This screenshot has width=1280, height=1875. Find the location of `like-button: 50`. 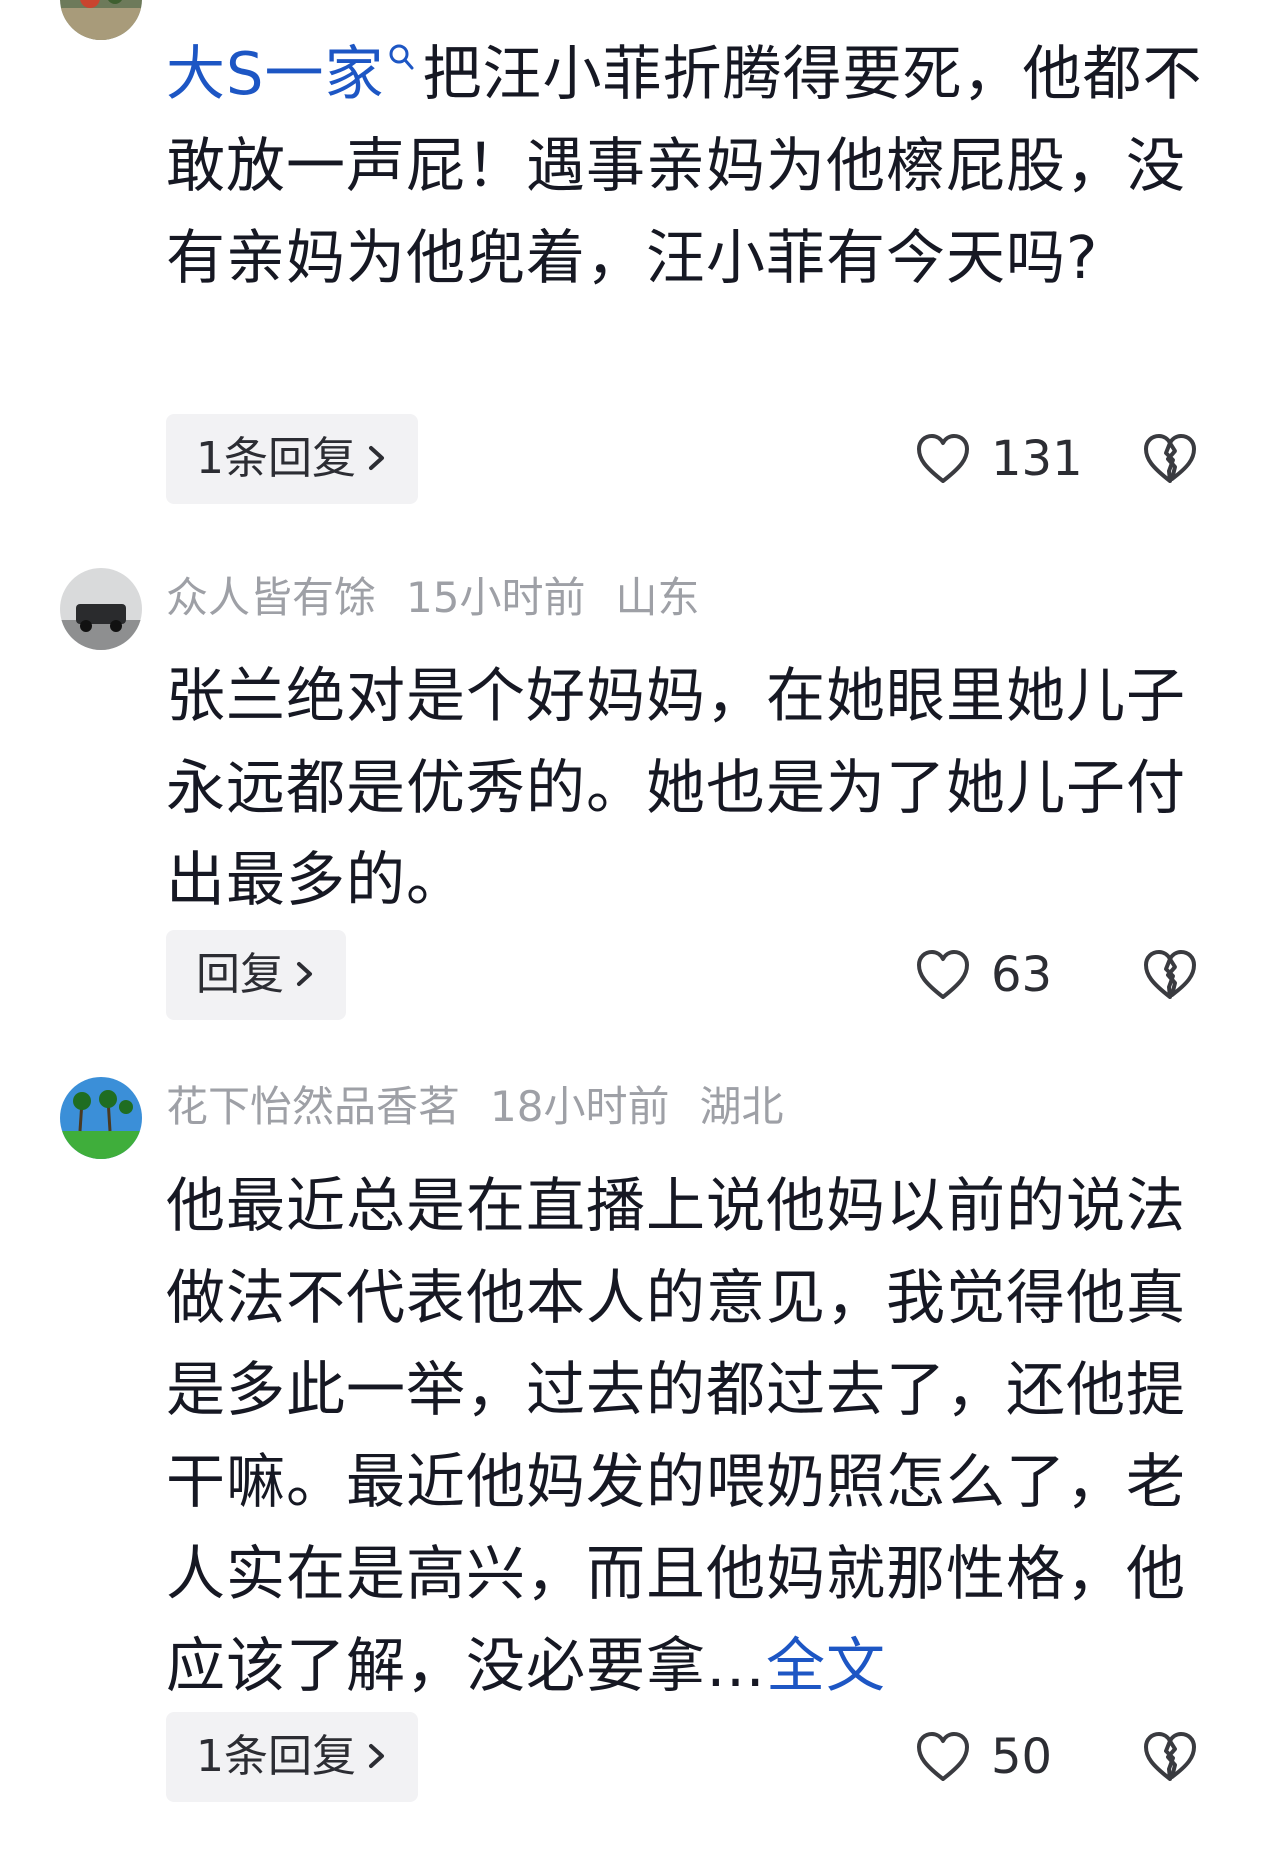

like-button: 50 is located at coordinates (983, 1757).